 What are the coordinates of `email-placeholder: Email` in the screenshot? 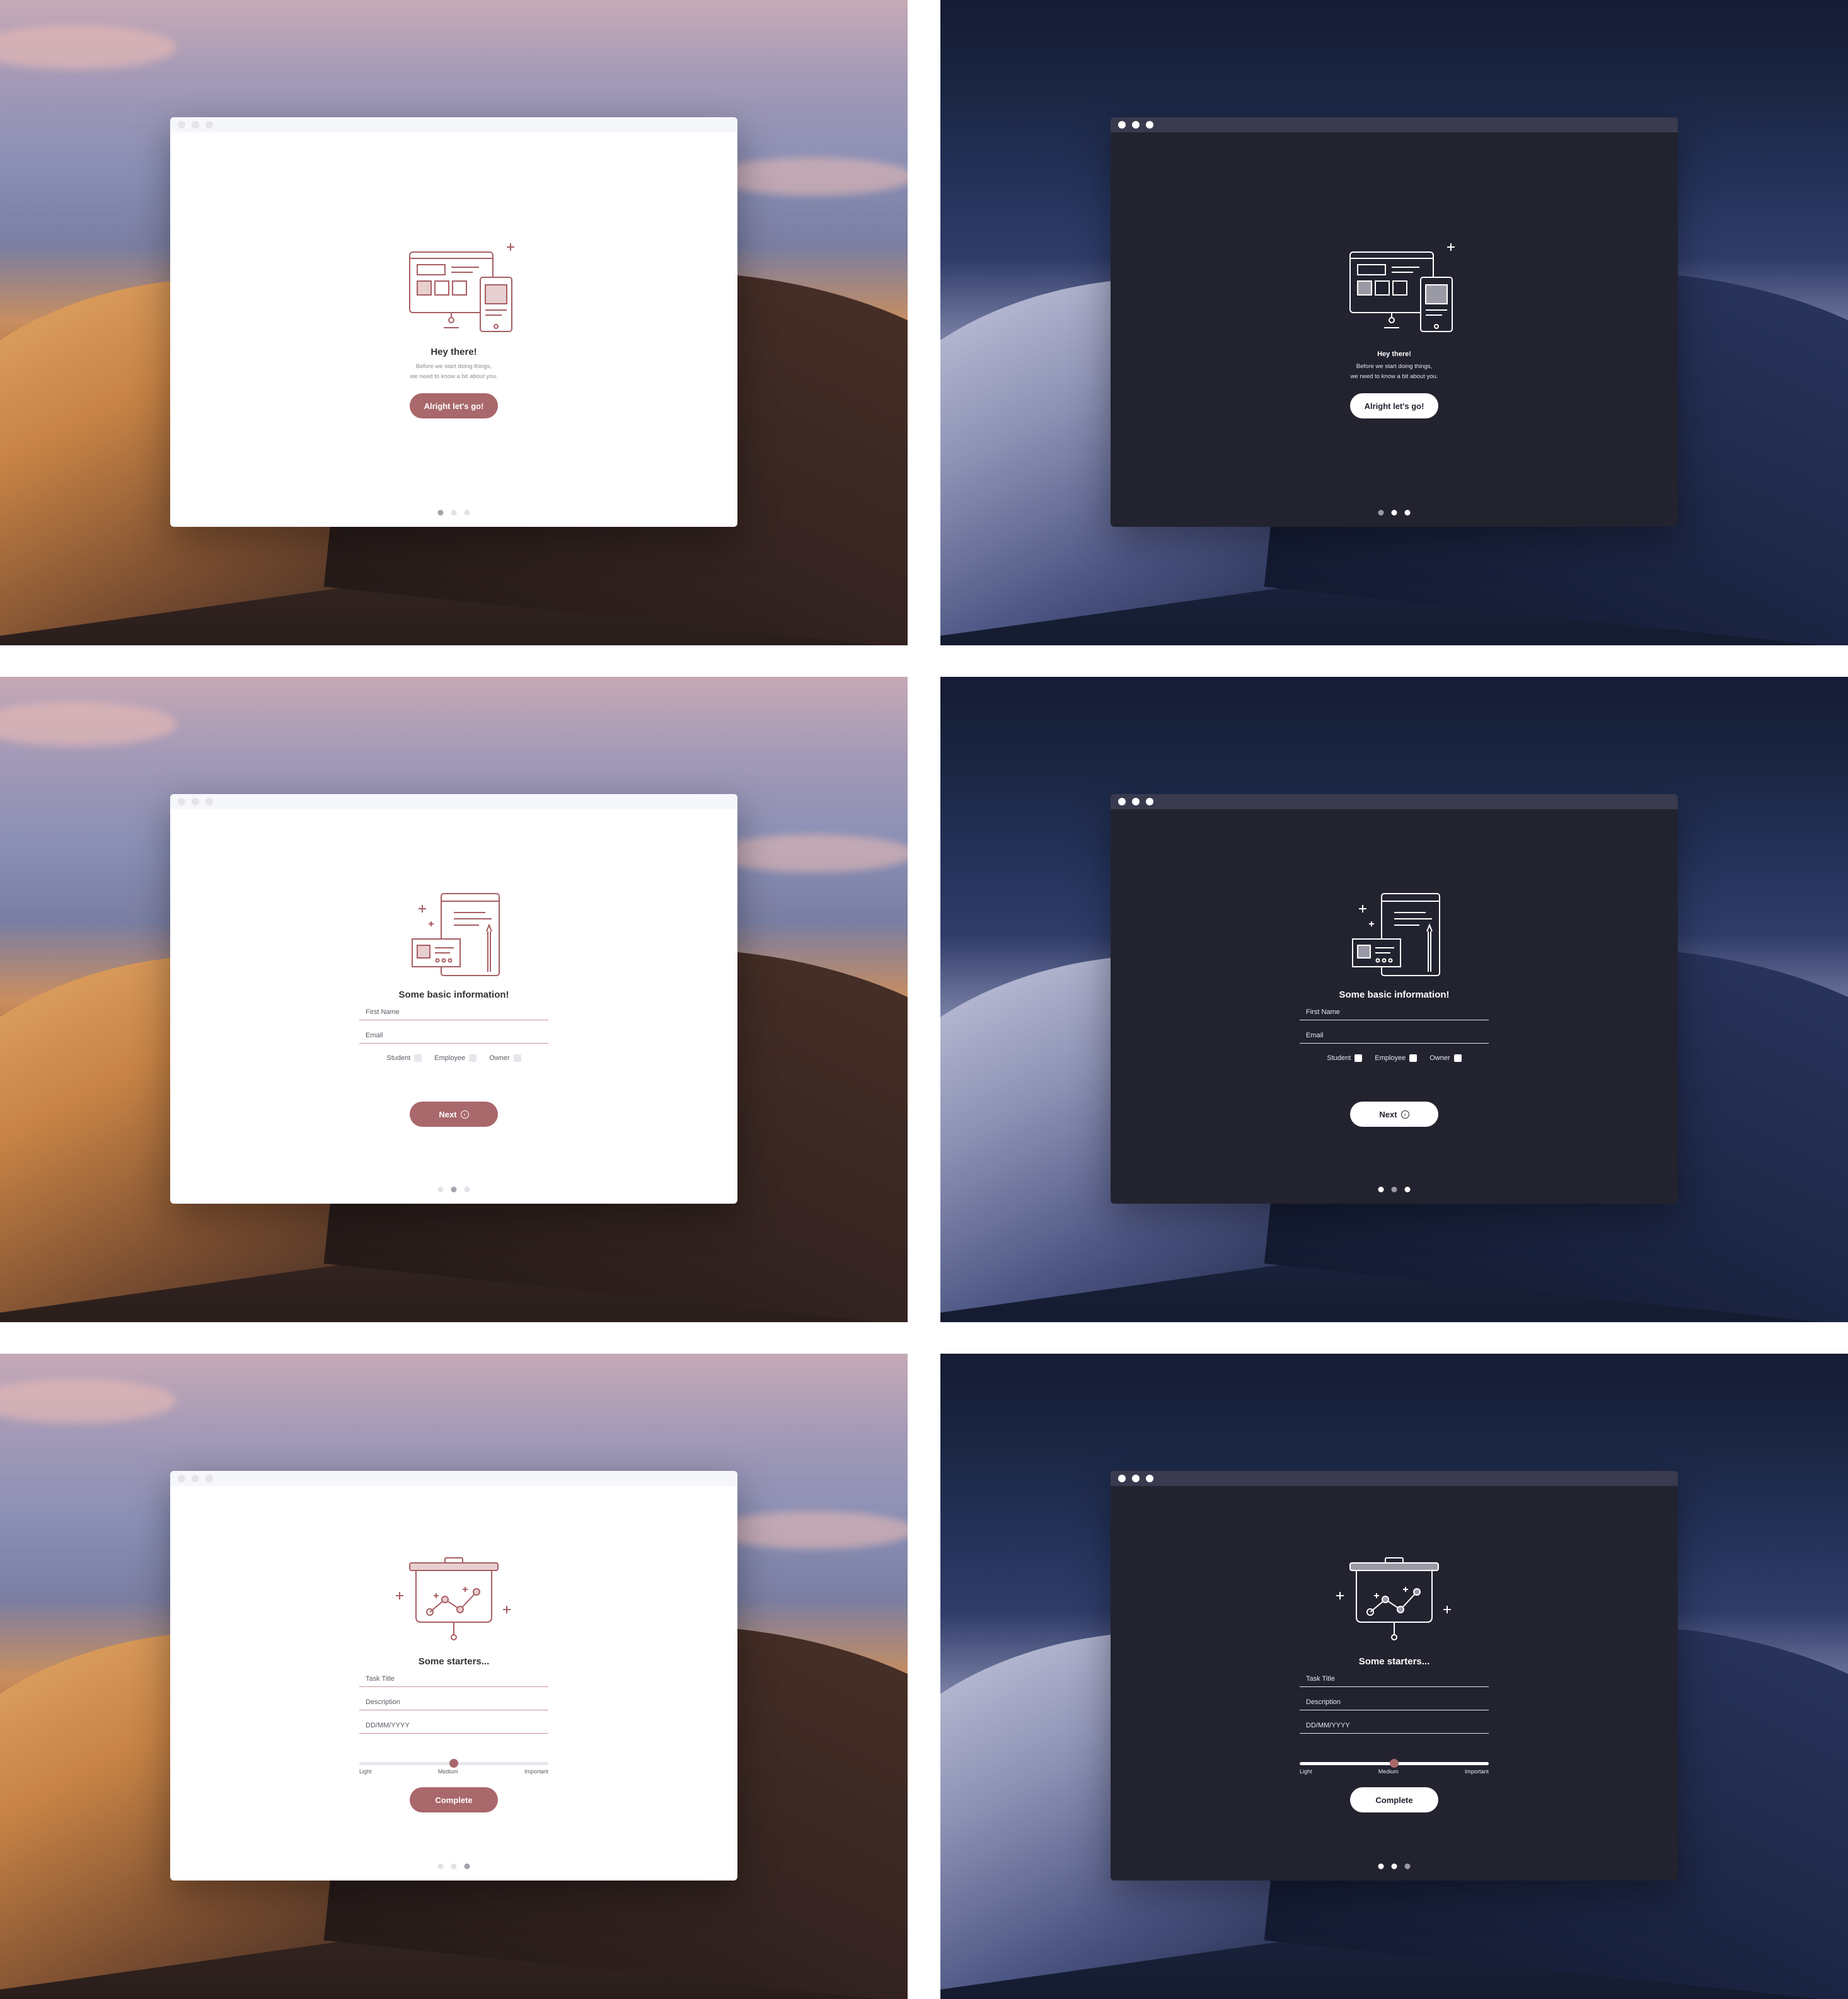 It's located at (1315, 1035).